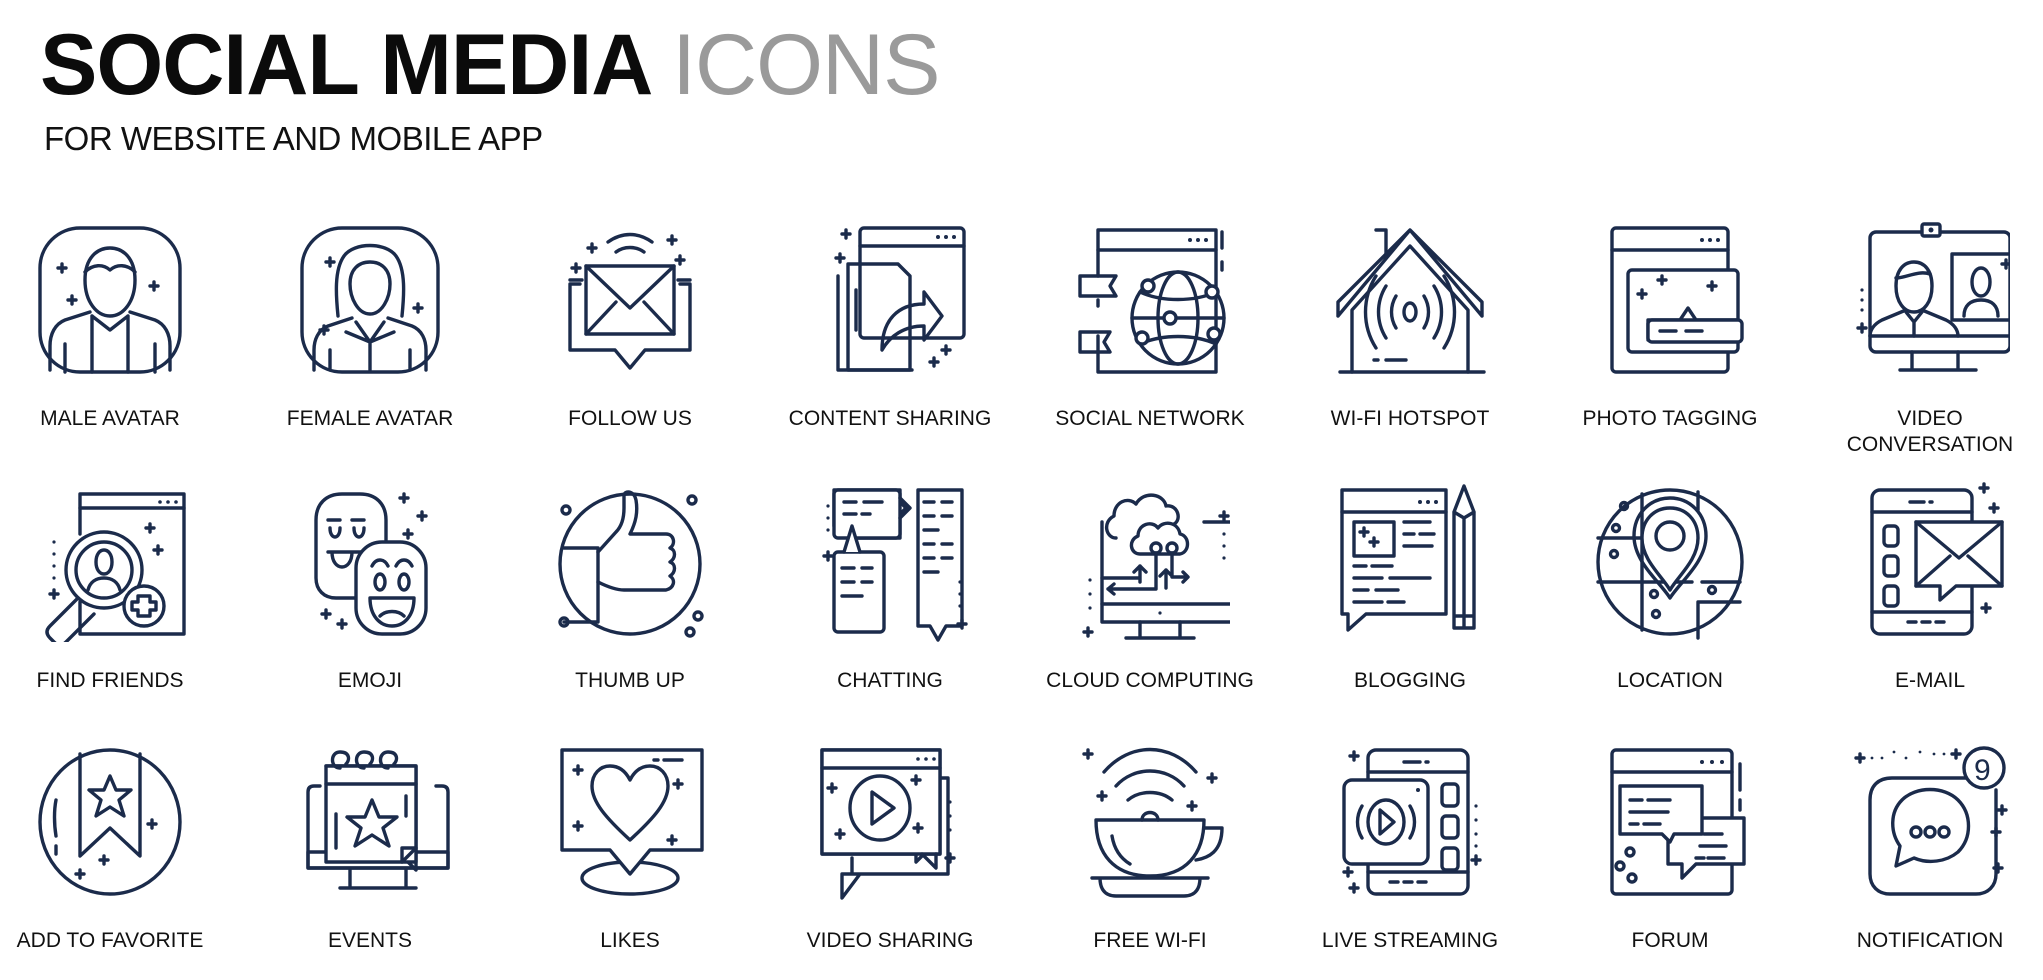 The width and height of the screenshot is (2043, 980). Describe the element at coordinates (1412, 822) in the screenshot. I see `live-streaming-icon` at that location.